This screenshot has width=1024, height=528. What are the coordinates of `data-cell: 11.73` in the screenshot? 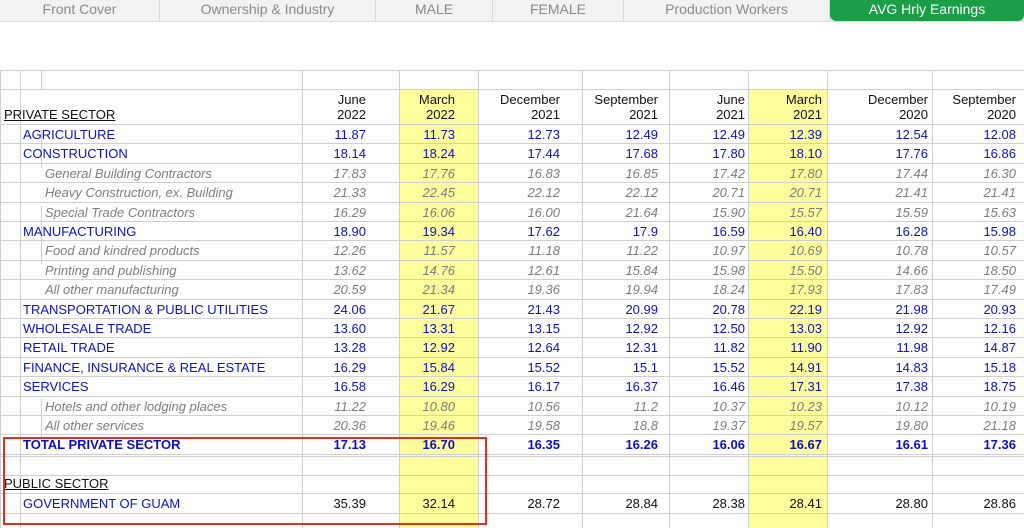 It's located at (415, 134).